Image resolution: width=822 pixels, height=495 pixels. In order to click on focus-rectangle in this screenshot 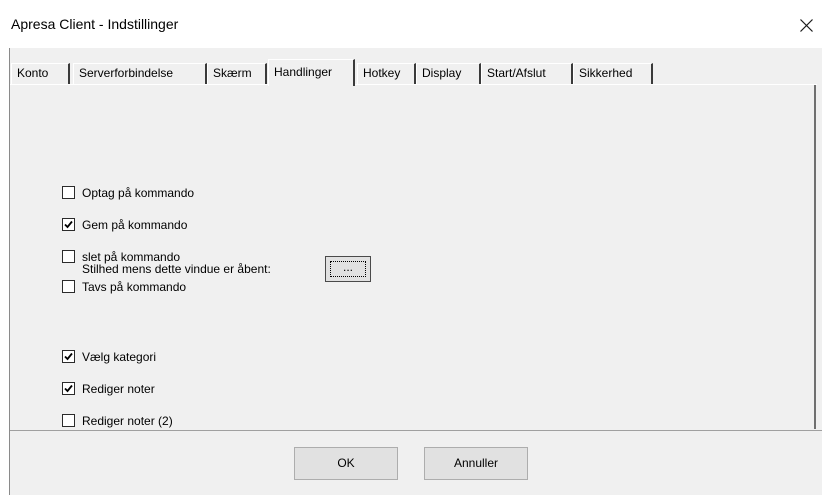, I will do `click(348, 269)`.